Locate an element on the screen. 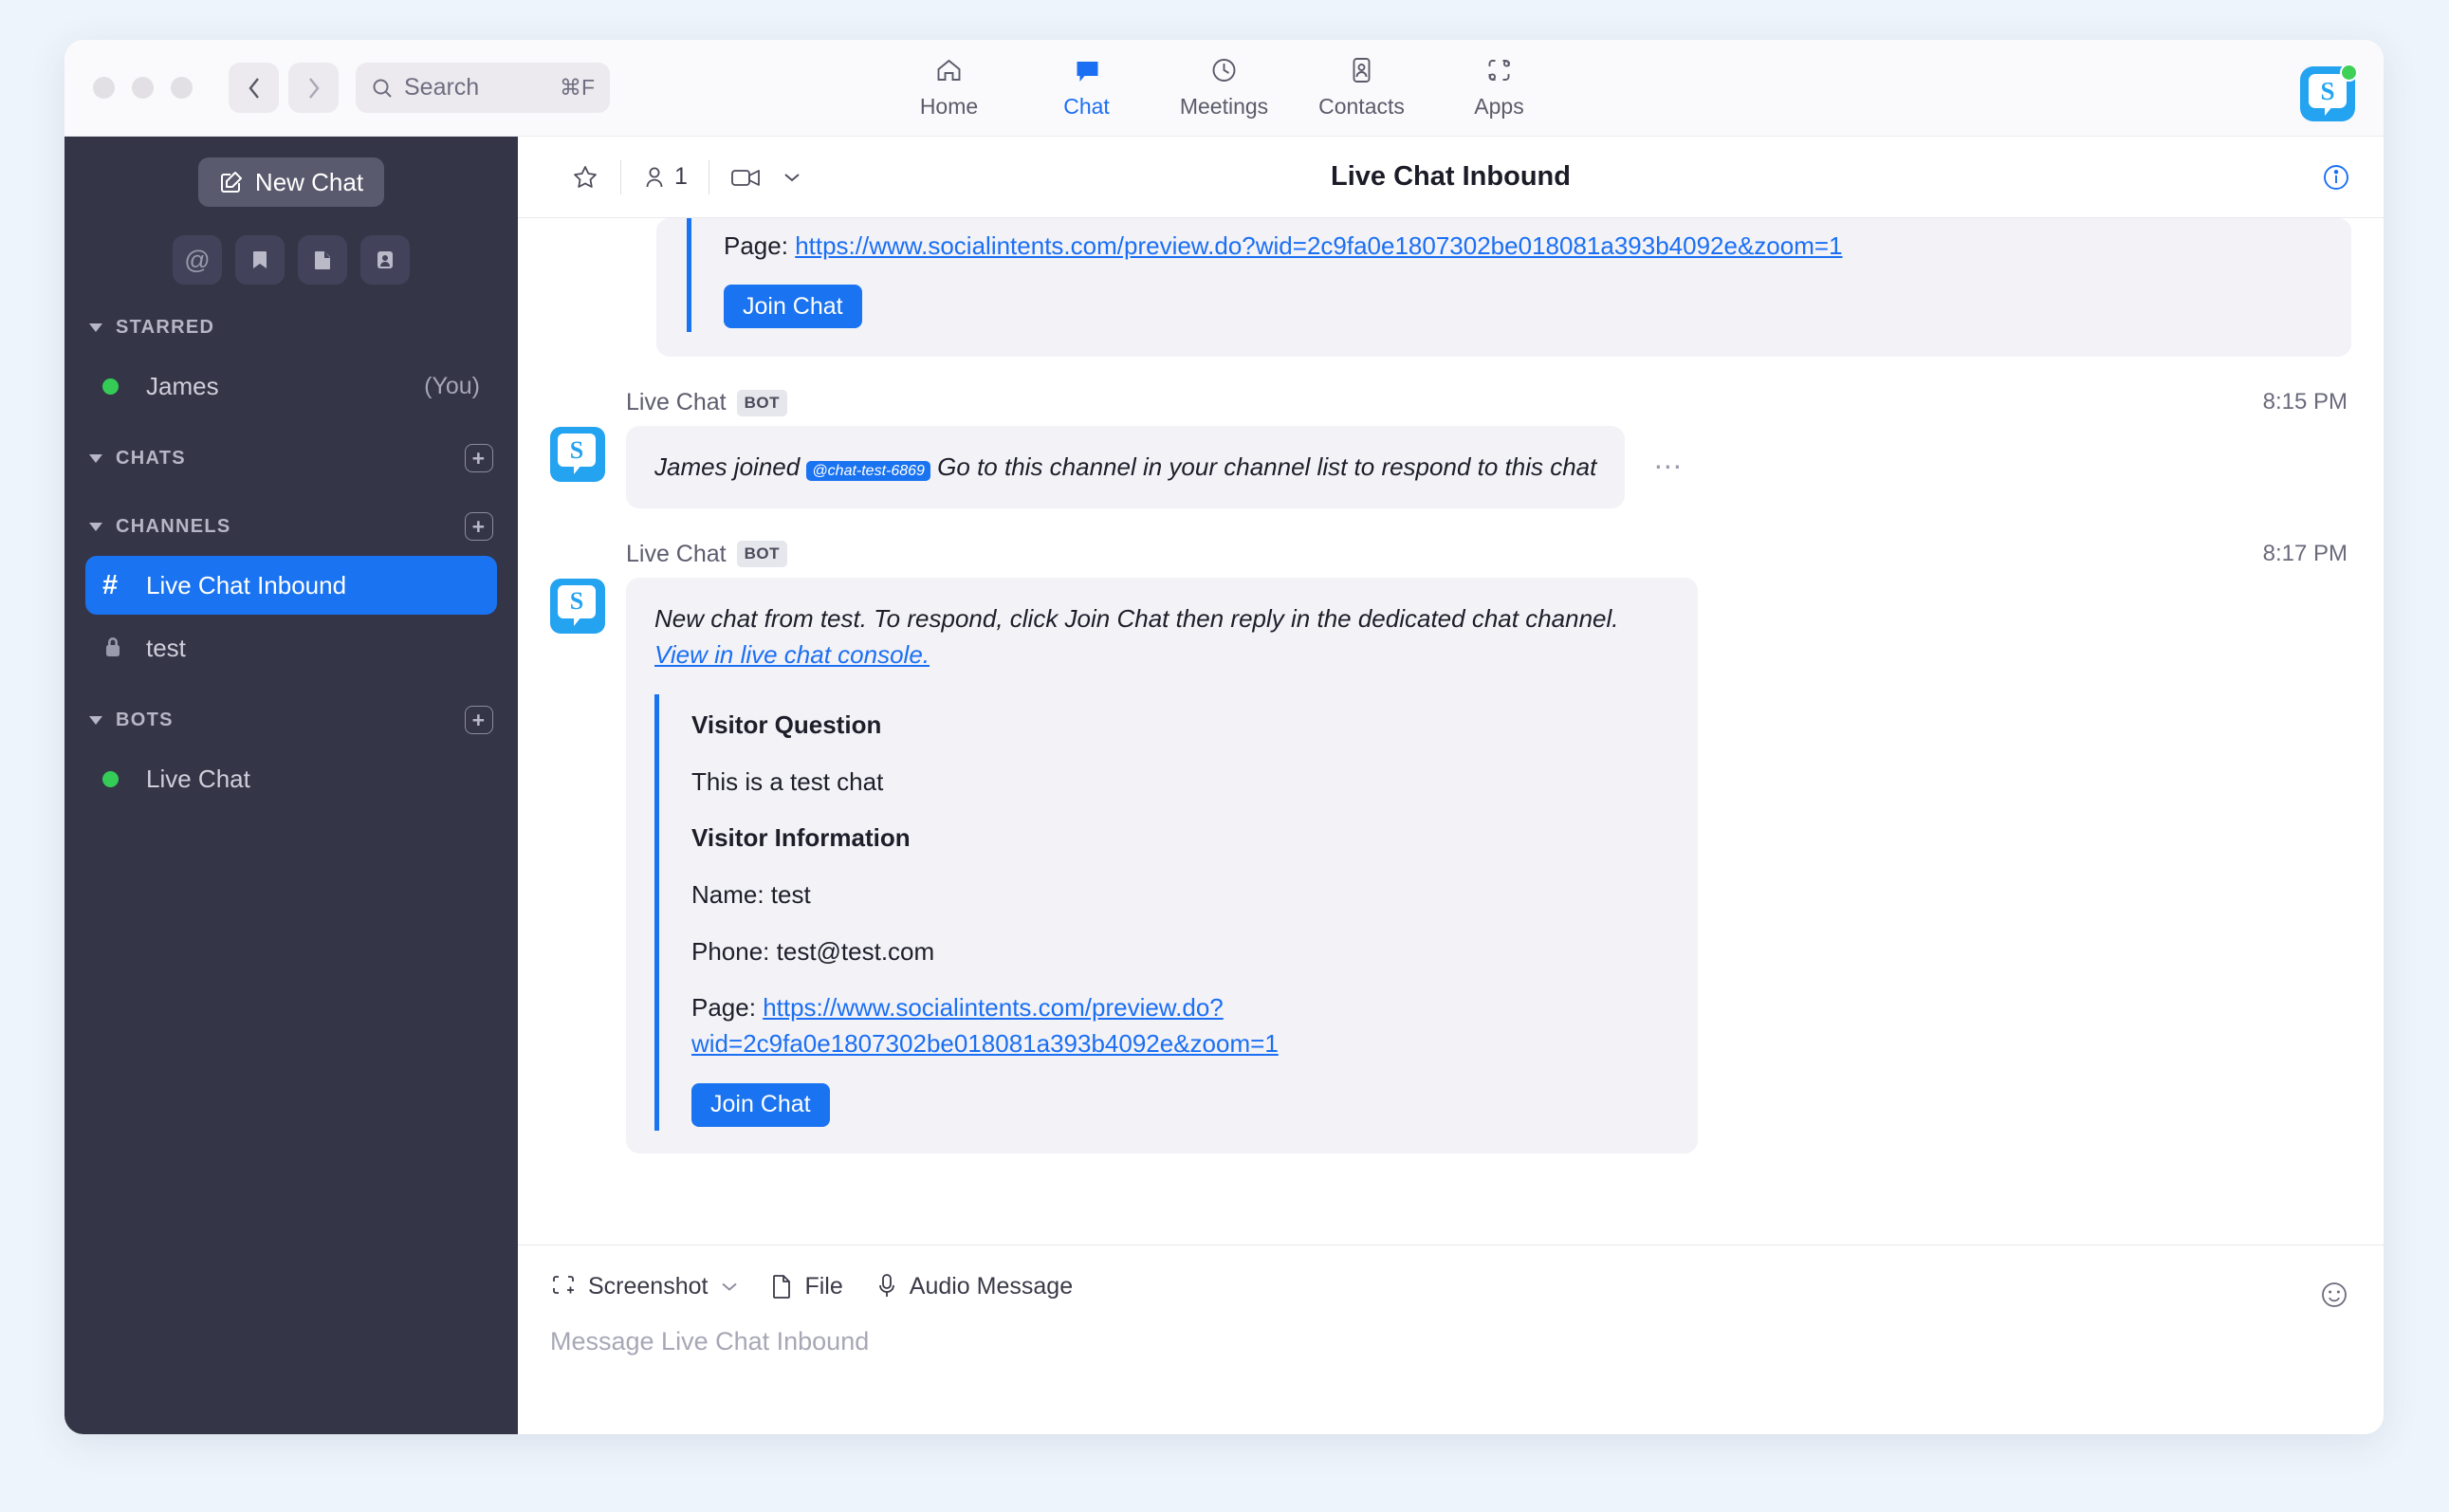 This screenshot has height=1512, width=2449. tab-meetings-label: Meetings is located at coordinates (1224, 106).